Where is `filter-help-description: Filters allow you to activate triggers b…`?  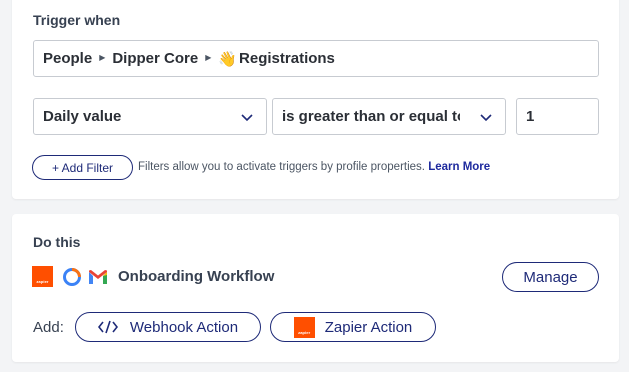
filter-help-description: Filters allow you to activate triggers b… is located at coordinates (281, 167).